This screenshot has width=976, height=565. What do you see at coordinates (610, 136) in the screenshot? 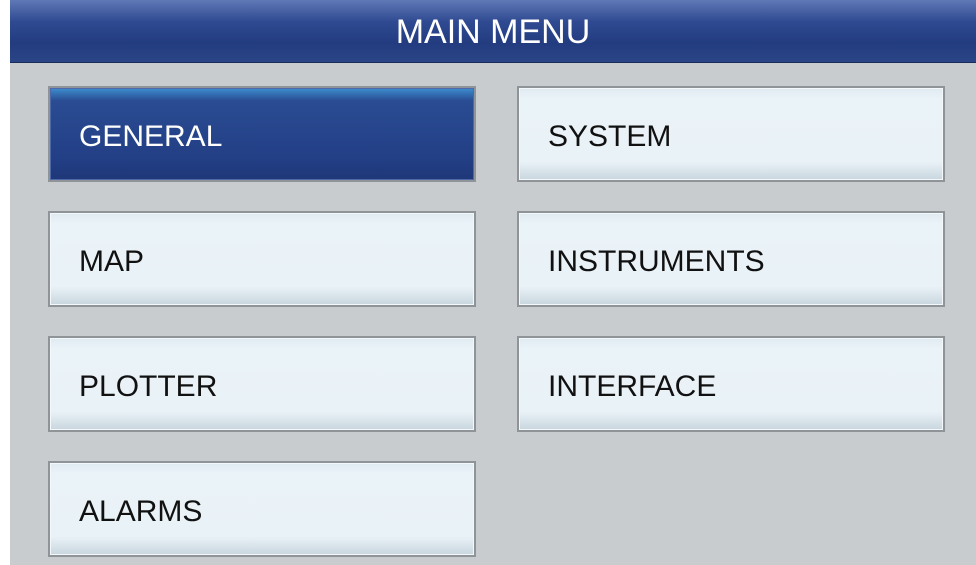
I see `system-button-label: SYSTEM` at bounding box center [610, 136].